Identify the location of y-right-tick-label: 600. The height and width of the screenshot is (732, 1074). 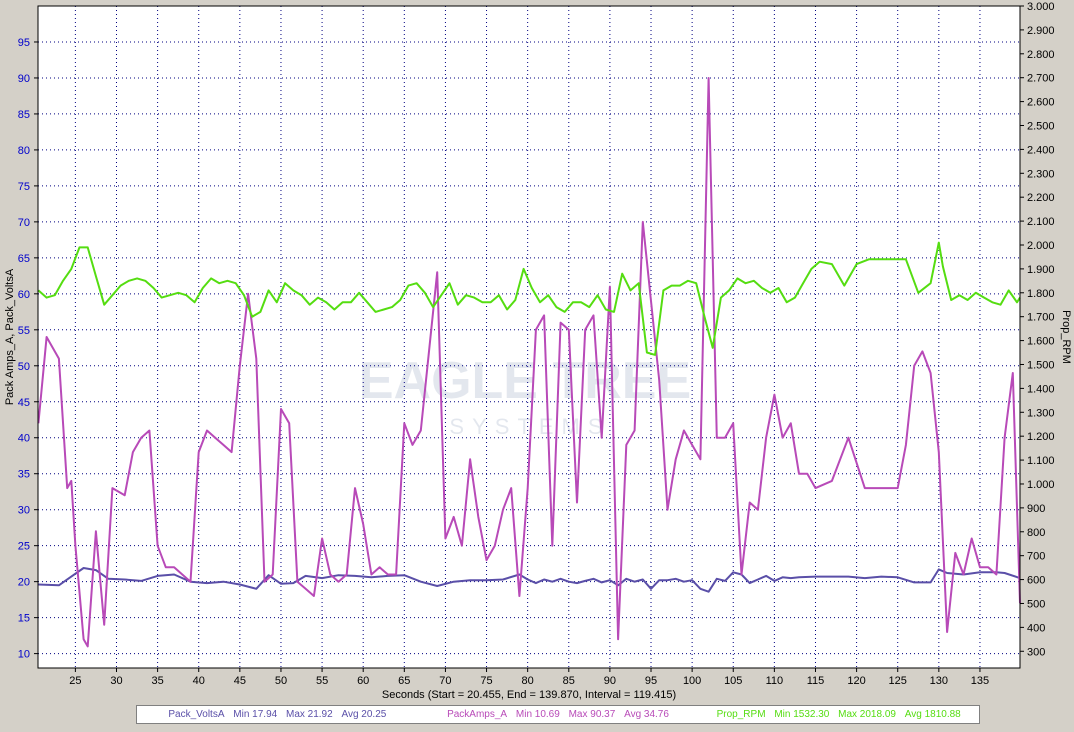
(1036, 581).